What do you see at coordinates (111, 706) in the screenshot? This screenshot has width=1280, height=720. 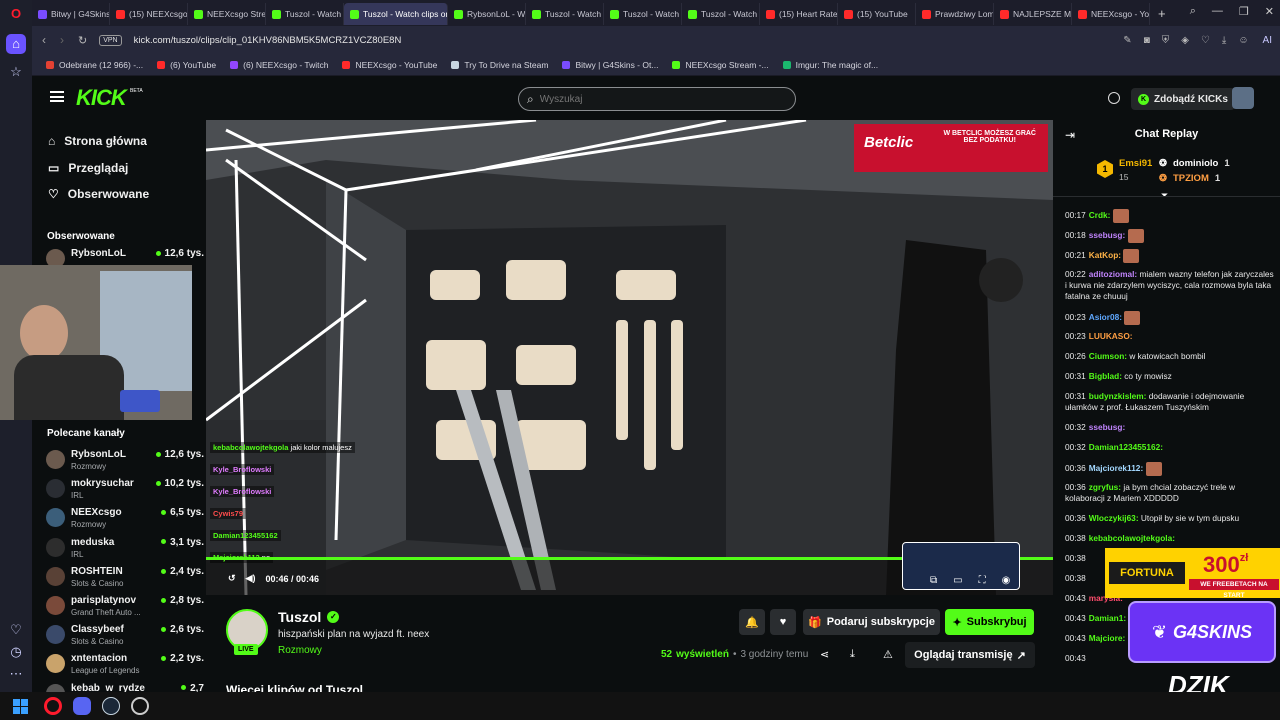 I see `steam-taskbar-icon` at bounding box center [111, 706].